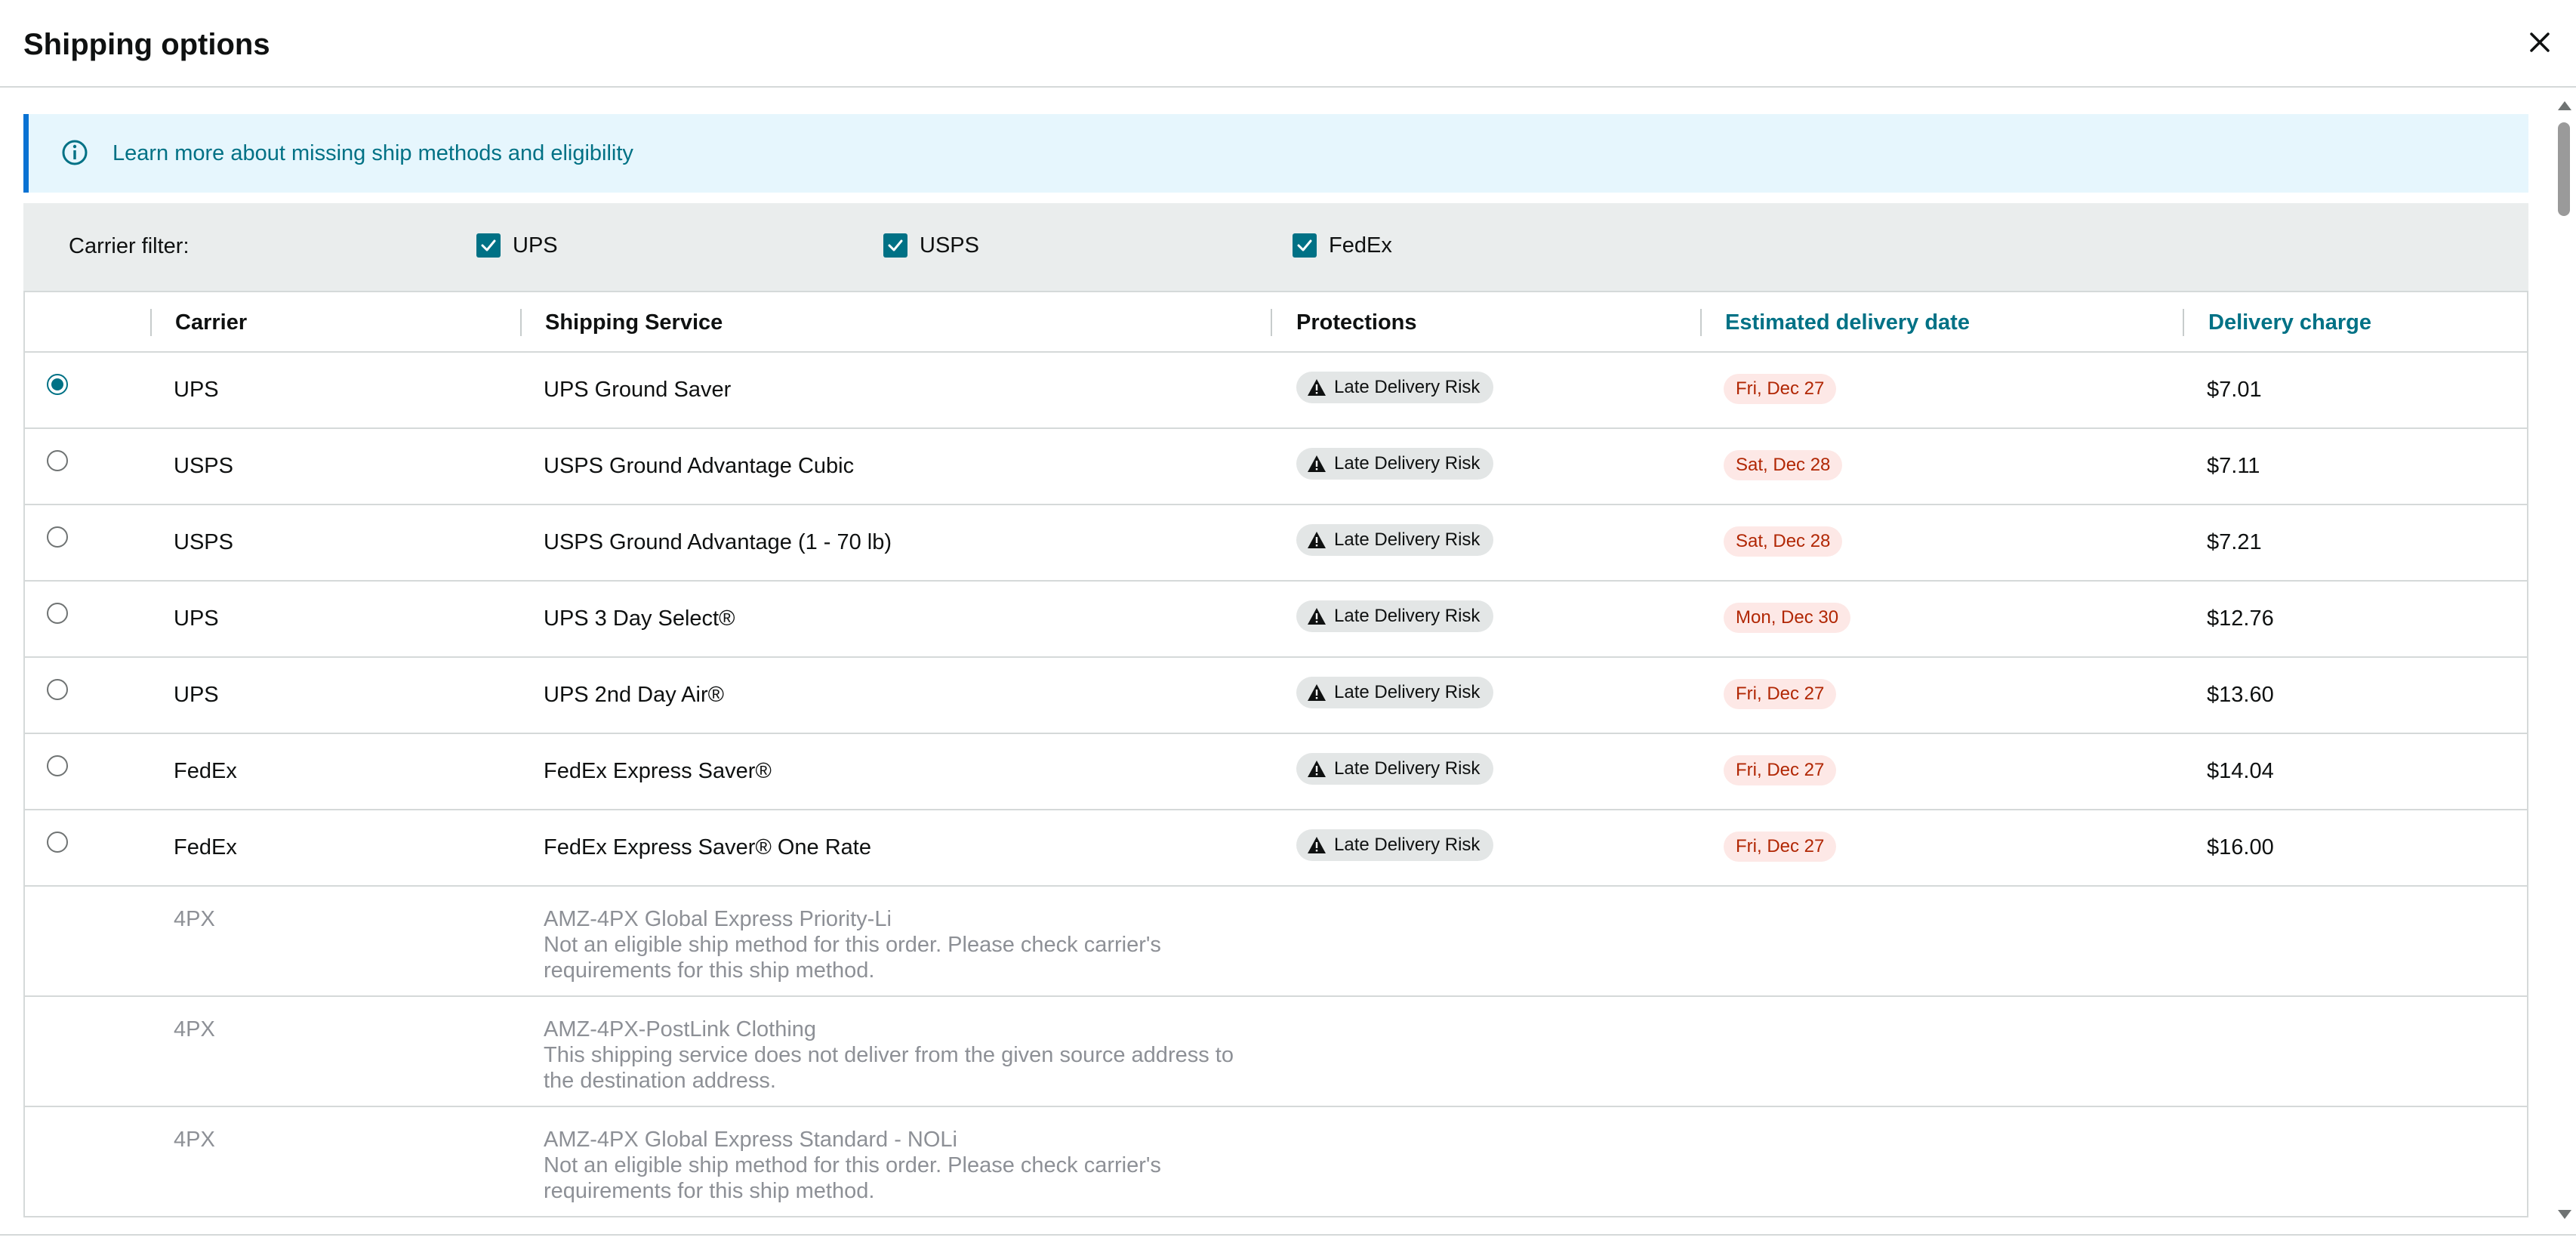 The image size is (2576, 1259). Describe the element at coordinates (680, 1029) in the screenshot. I see `service-name: AMZ-4PX-PostLink Clothing` at that location.